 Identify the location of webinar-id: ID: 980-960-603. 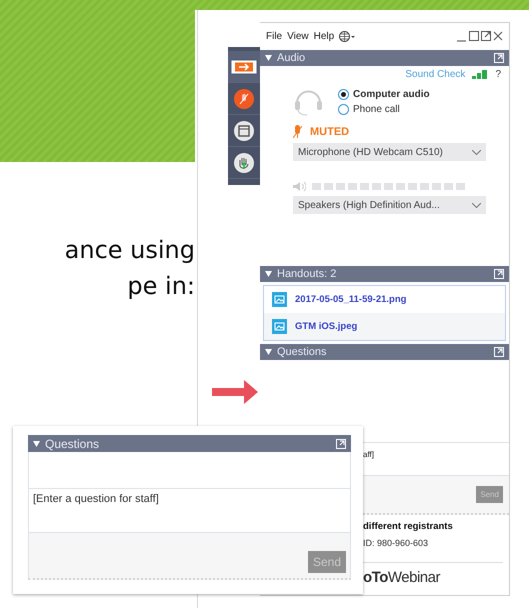
(396, 543).